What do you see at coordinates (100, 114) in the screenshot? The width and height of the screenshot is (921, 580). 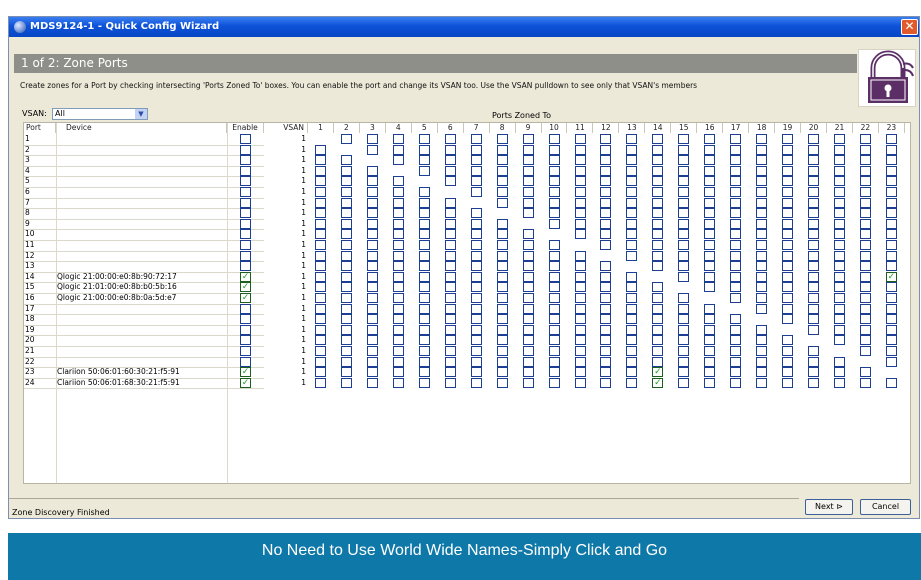 I see `vsan-dropdown: All ▼` at bounding box center [100, 114].